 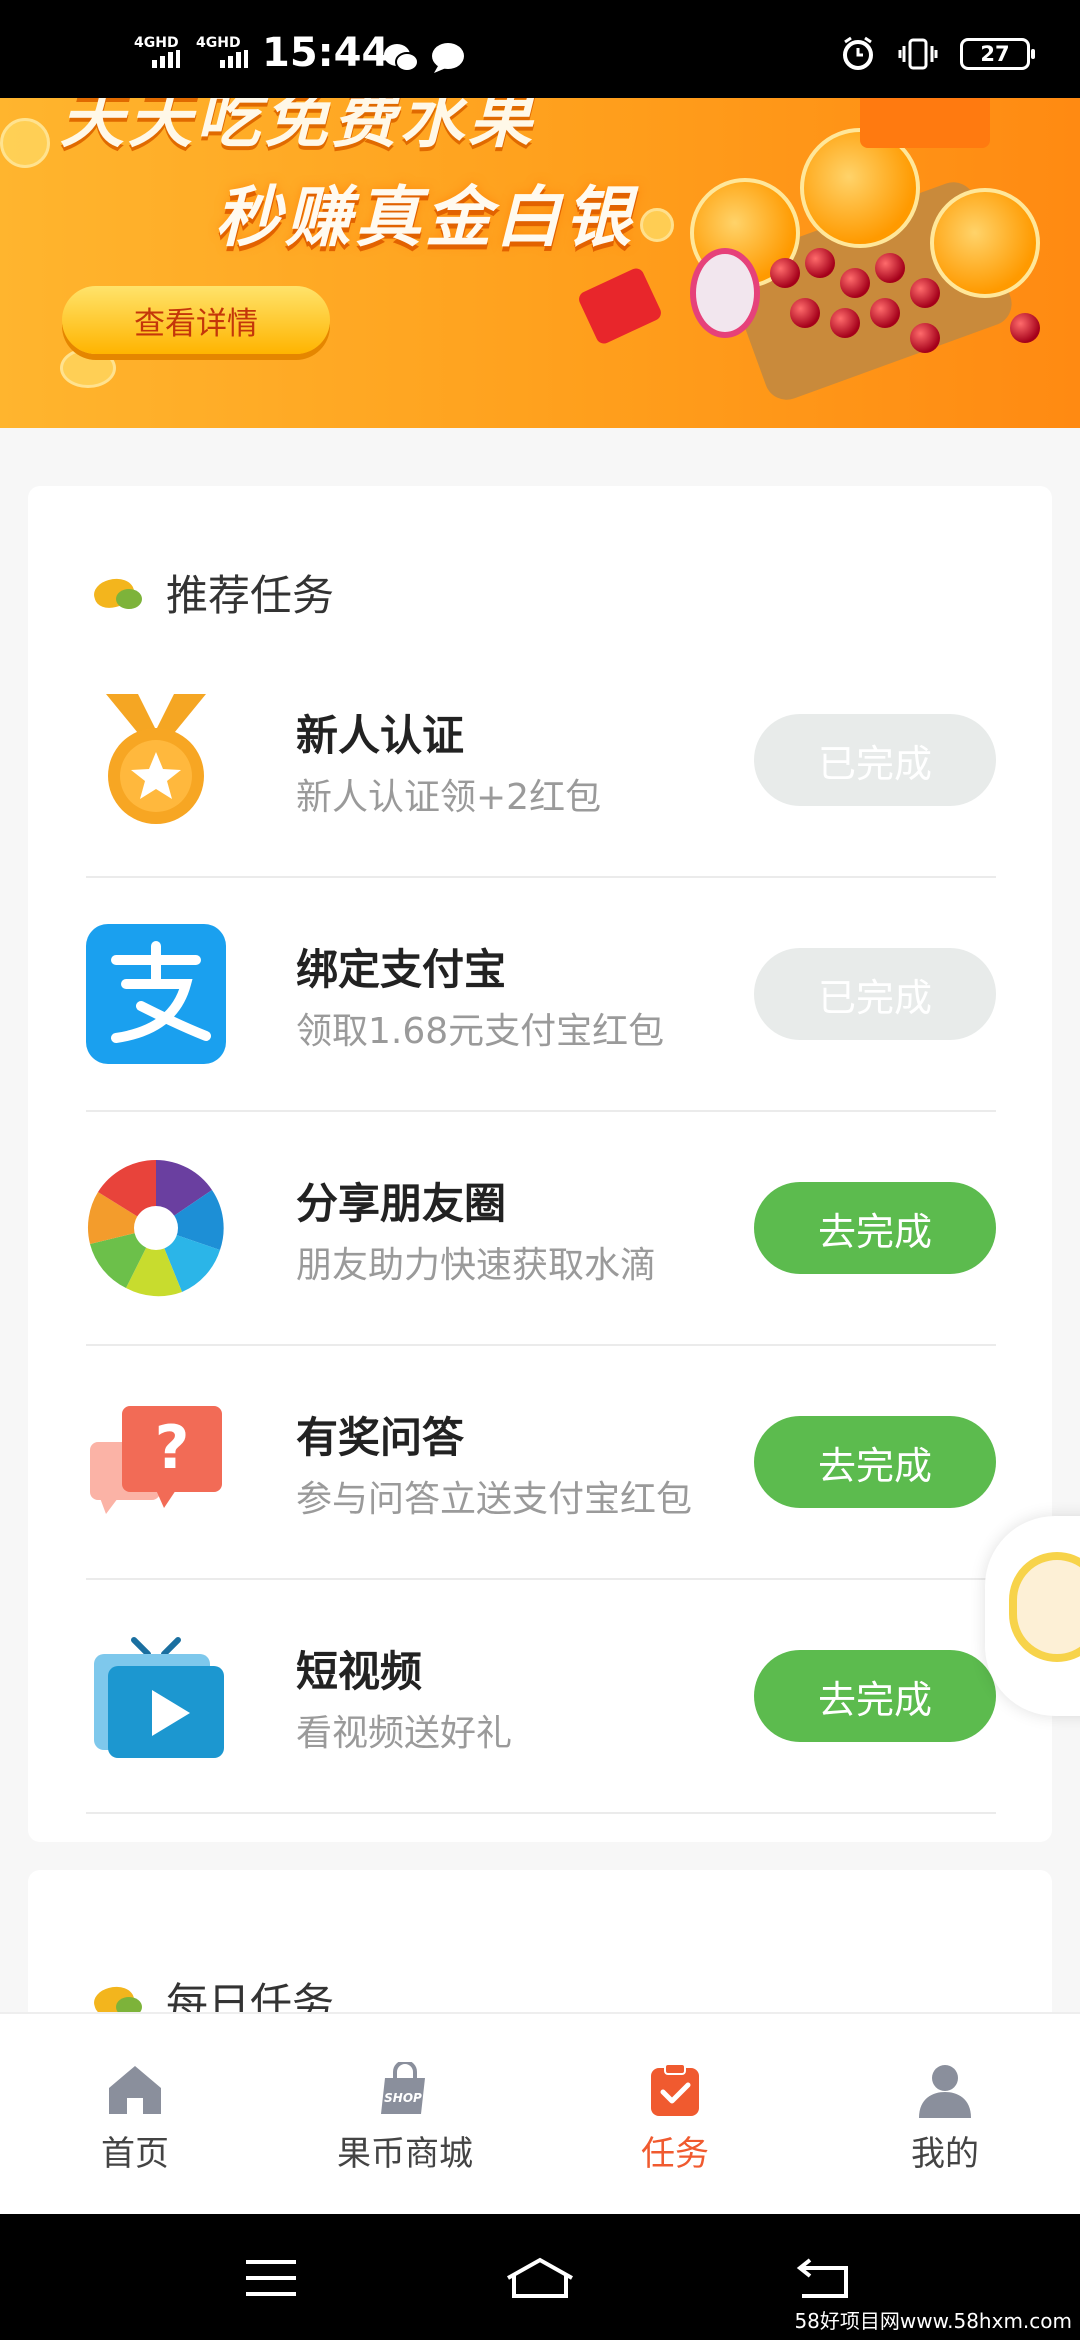 What do you see at coordinates (135, 2090) in the screenshot?
I see `home-icon` at bounding box center [135, 2090].